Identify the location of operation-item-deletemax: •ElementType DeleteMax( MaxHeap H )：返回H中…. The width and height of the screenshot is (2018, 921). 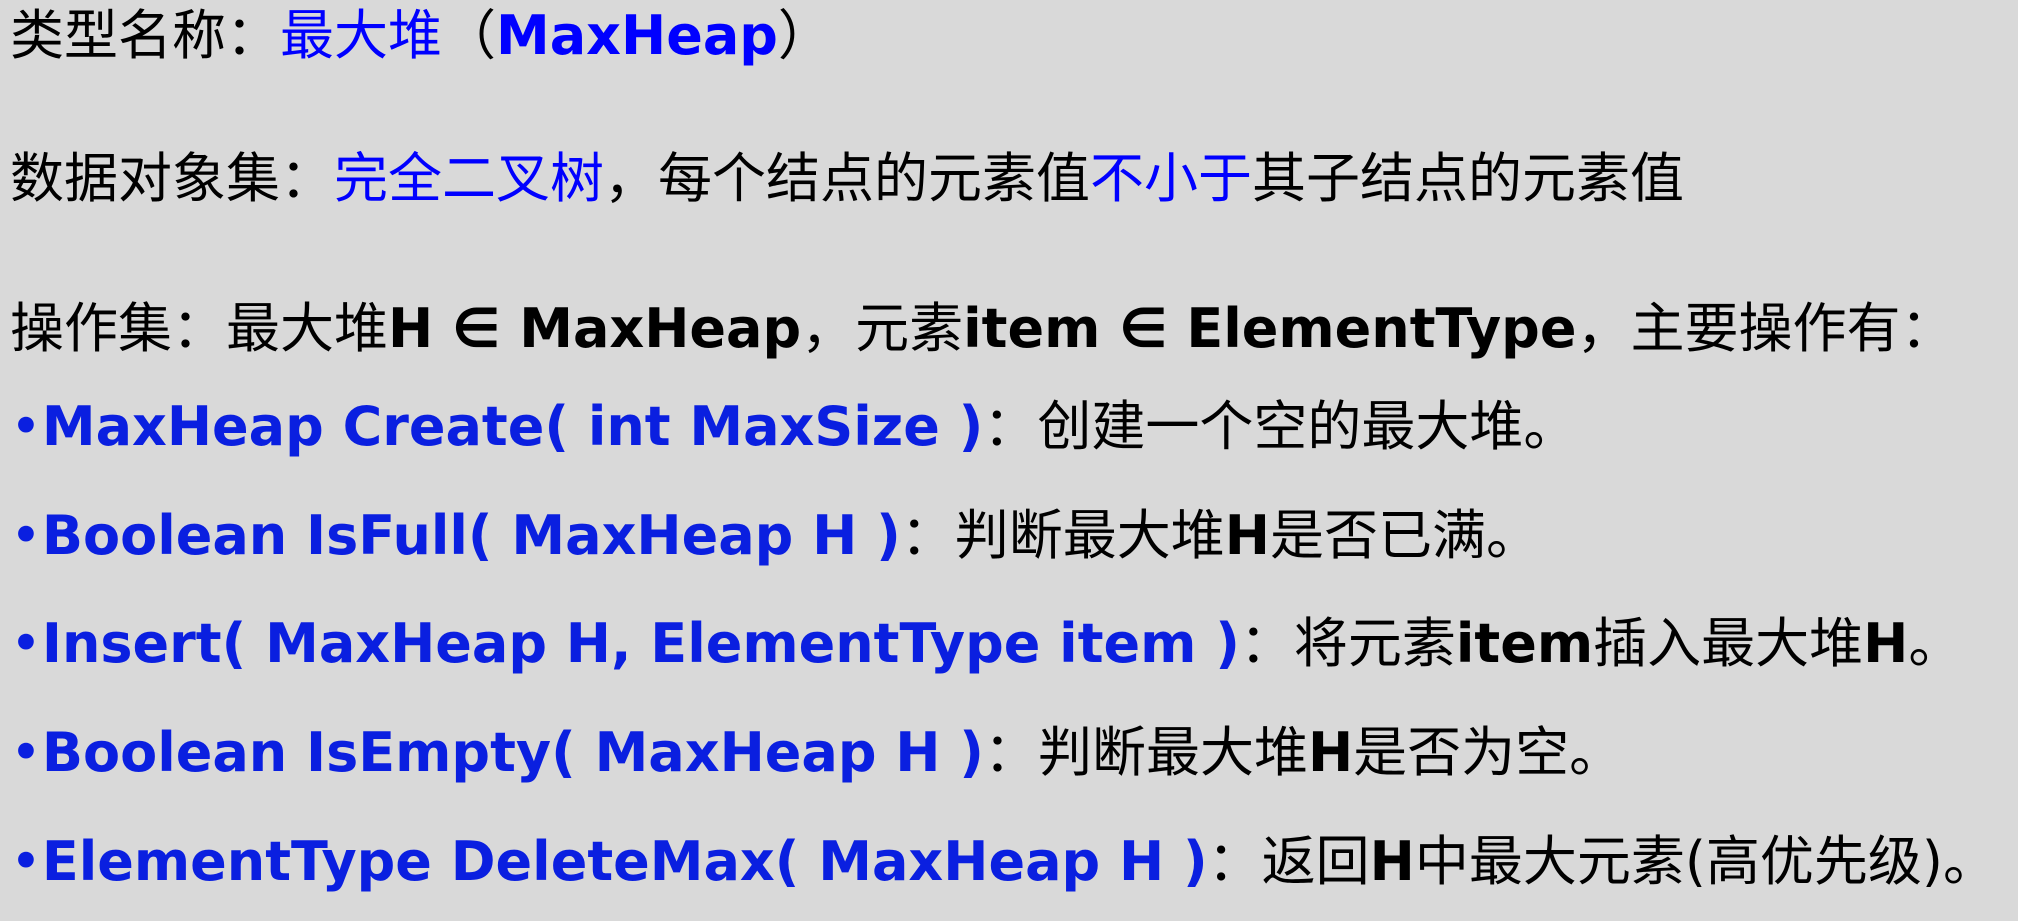
(1003, 862).